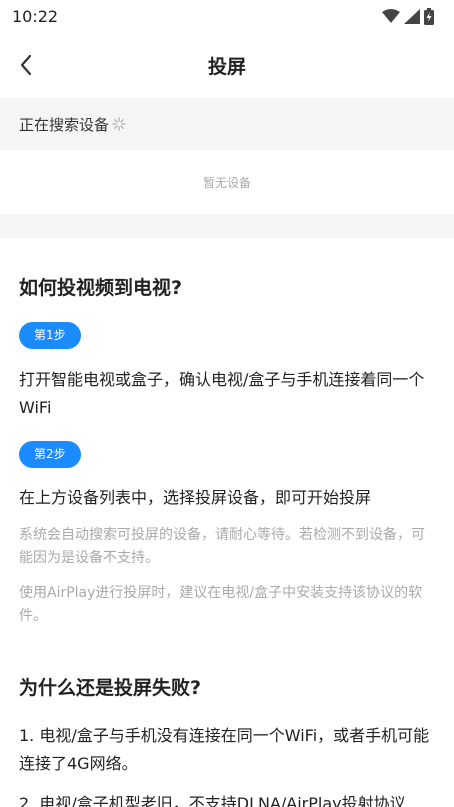 This screenshot has width=454, height=807. I want to click on help-heading: 如何投视频到电视?, so click(101, 288).